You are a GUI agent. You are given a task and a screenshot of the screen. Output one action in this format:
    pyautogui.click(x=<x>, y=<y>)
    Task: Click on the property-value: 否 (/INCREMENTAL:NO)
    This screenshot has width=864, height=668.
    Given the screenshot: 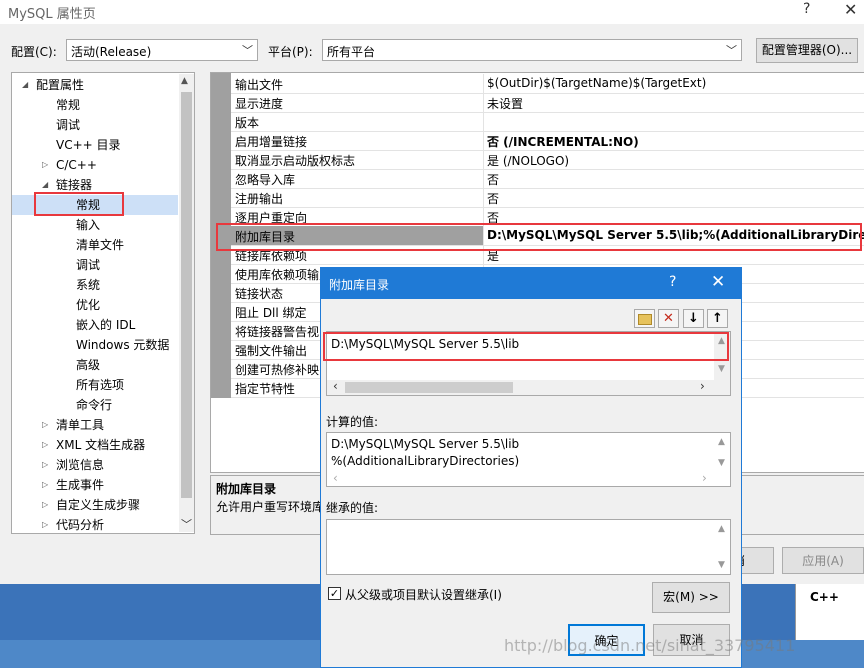 What is the action you would take?
    pyautogui.click(x=563, y=141)
    